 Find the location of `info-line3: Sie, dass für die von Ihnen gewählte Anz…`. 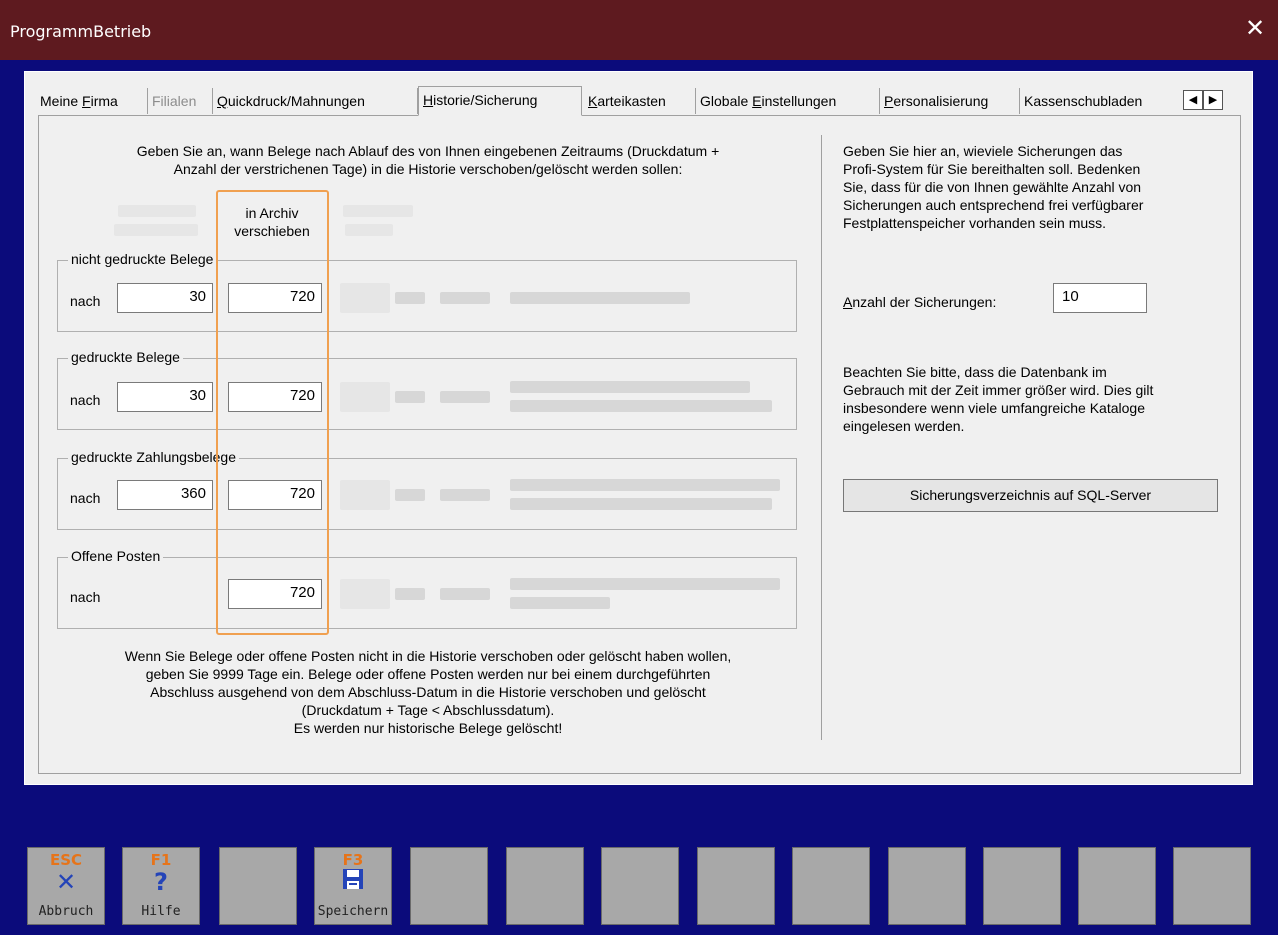

info-line3: Sie, dass für die von Ihnen gewählte Anz… is located at coordinates (992, 187).